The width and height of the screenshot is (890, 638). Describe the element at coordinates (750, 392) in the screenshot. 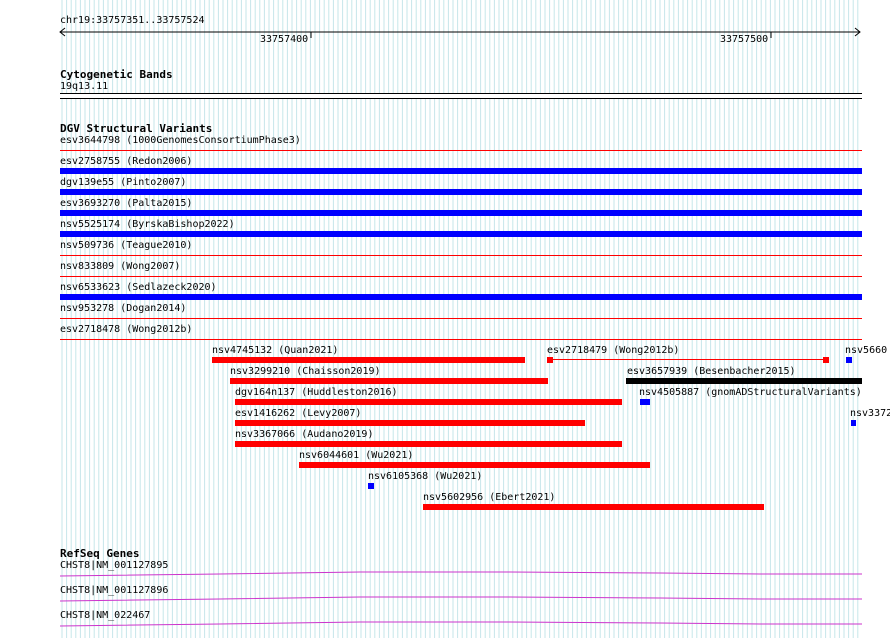

I see `dgv-feature-label: nsv4505887 (gnomADStructuralVariants)` at that location.